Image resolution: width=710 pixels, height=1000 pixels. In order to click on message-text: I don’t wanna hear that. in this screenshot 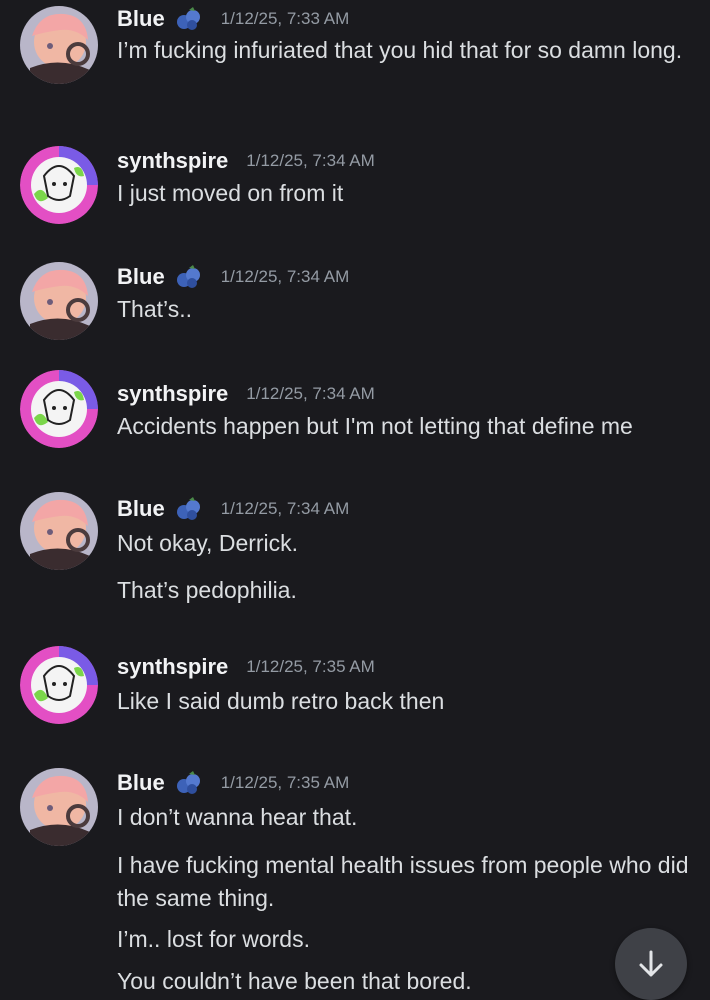, I will do `click(237, 817)`.